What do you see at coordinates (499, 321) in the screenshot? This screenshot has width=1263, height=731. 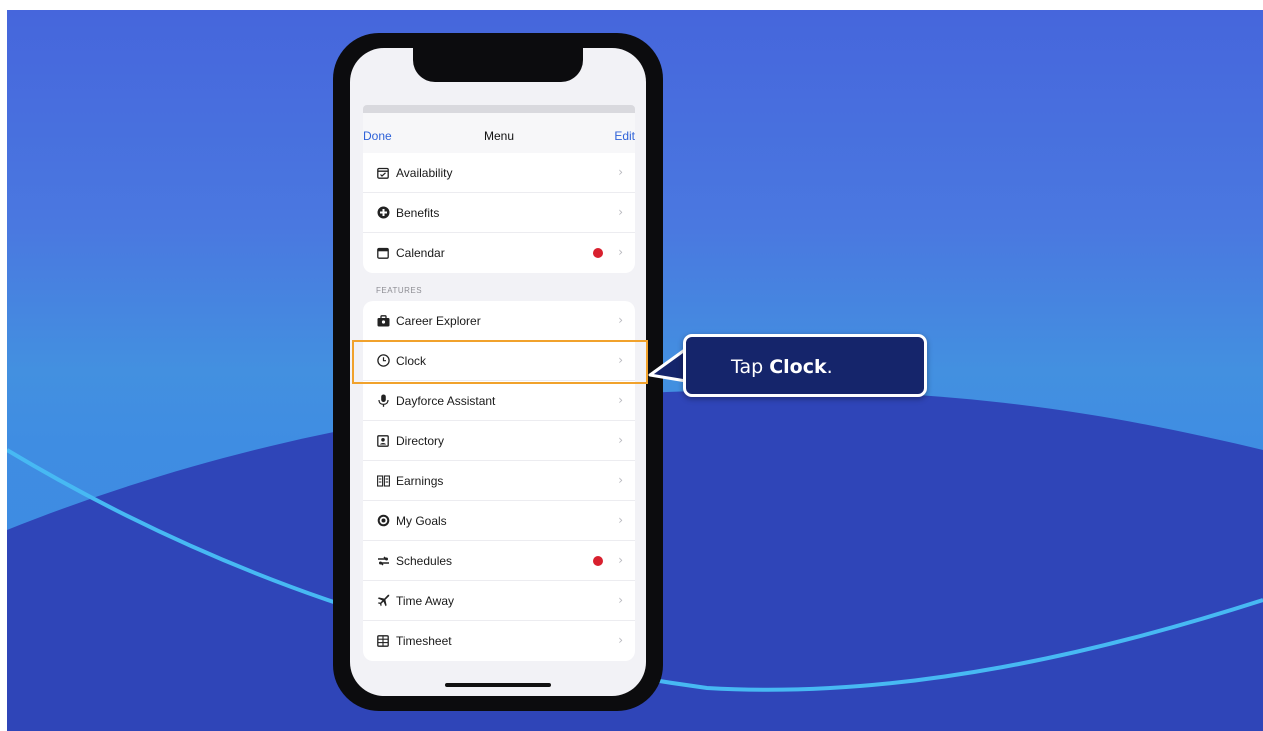 I see `menu-item-career-explorer: Career Explorer ›` at bounding box center [499, 321].